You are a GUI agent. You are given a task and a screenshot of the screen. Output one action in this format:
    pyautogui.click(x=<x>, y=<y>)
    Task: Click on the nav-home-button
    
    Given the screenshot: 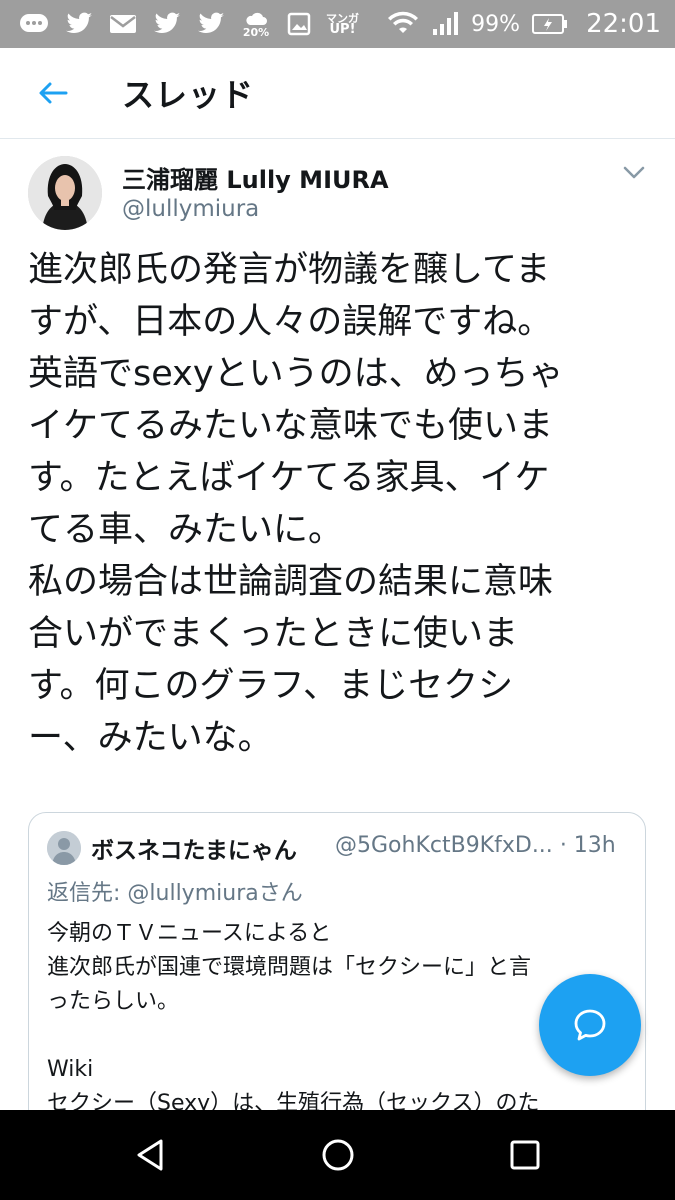 What is the action you would take?
    pyautogui.click(x=338, y=1155)
    